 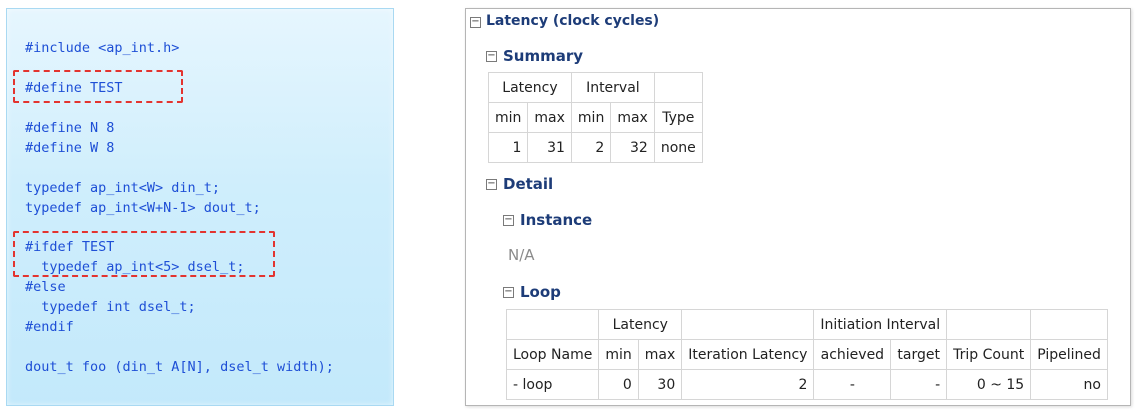 I want to click on instance-value: N/A, so click(x=521, y=255).